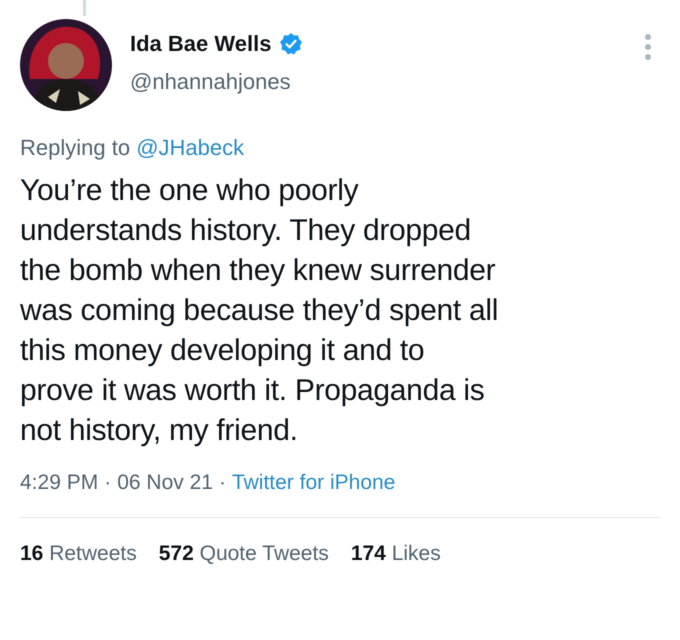 The height and width of the screenshot is (640, 680). I want to click on reply-context: Replying to @JHabeck, so click(133, 148).